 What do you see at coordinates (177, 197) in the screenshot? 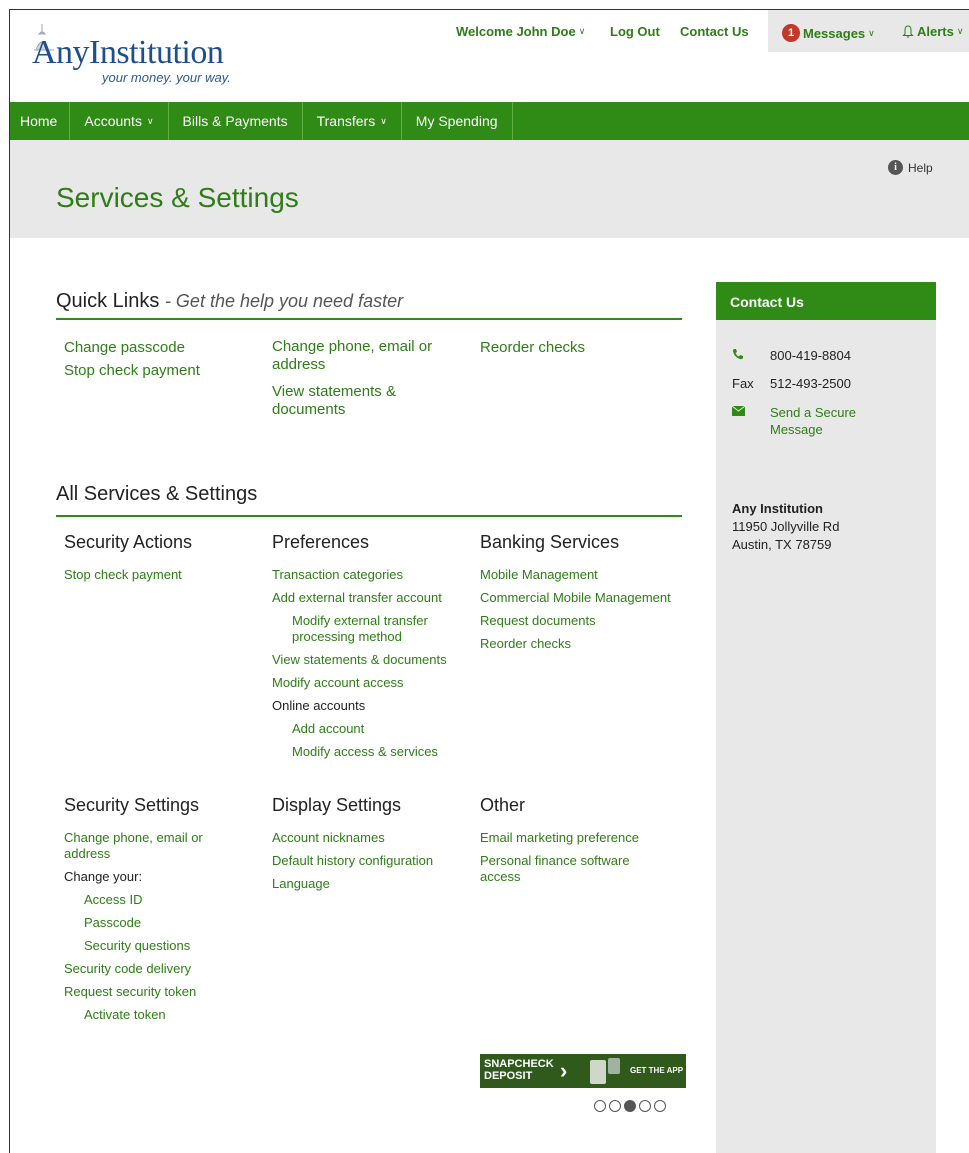
I see `page-title: Services & Settings` at bounding box center [177, 197].